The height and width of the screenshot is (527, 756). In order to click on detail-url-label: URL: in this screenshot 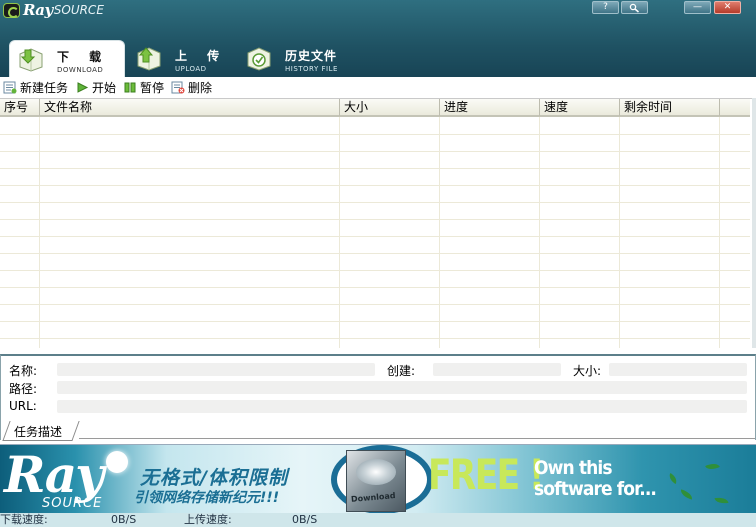, I will do `click(23, 406)`.